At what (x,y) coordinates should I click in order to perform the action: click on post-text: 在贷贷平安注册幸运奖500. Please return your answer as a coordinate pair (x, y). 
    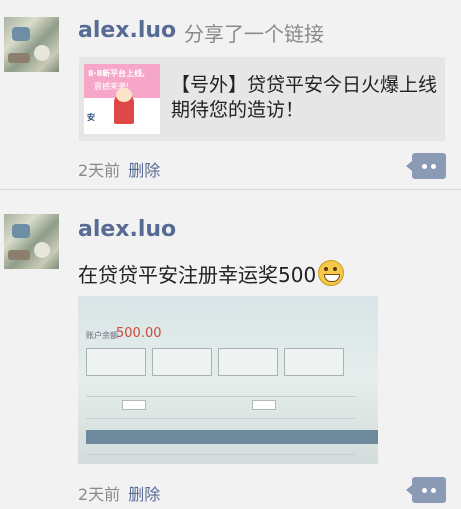
    Looking at the image, I should click on (211, 273).